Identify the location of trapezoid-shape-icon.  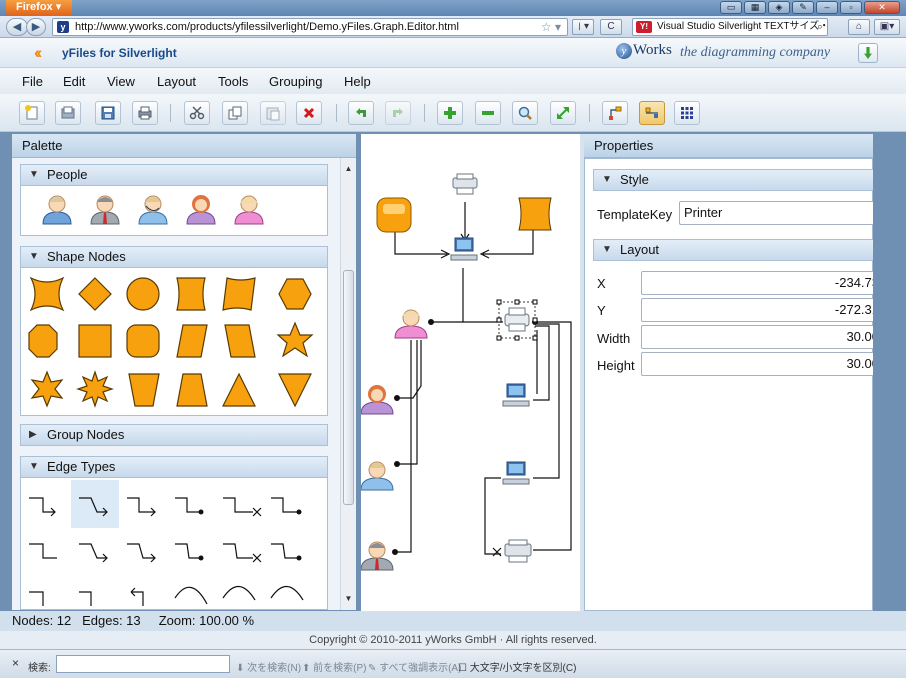
(144, 390).